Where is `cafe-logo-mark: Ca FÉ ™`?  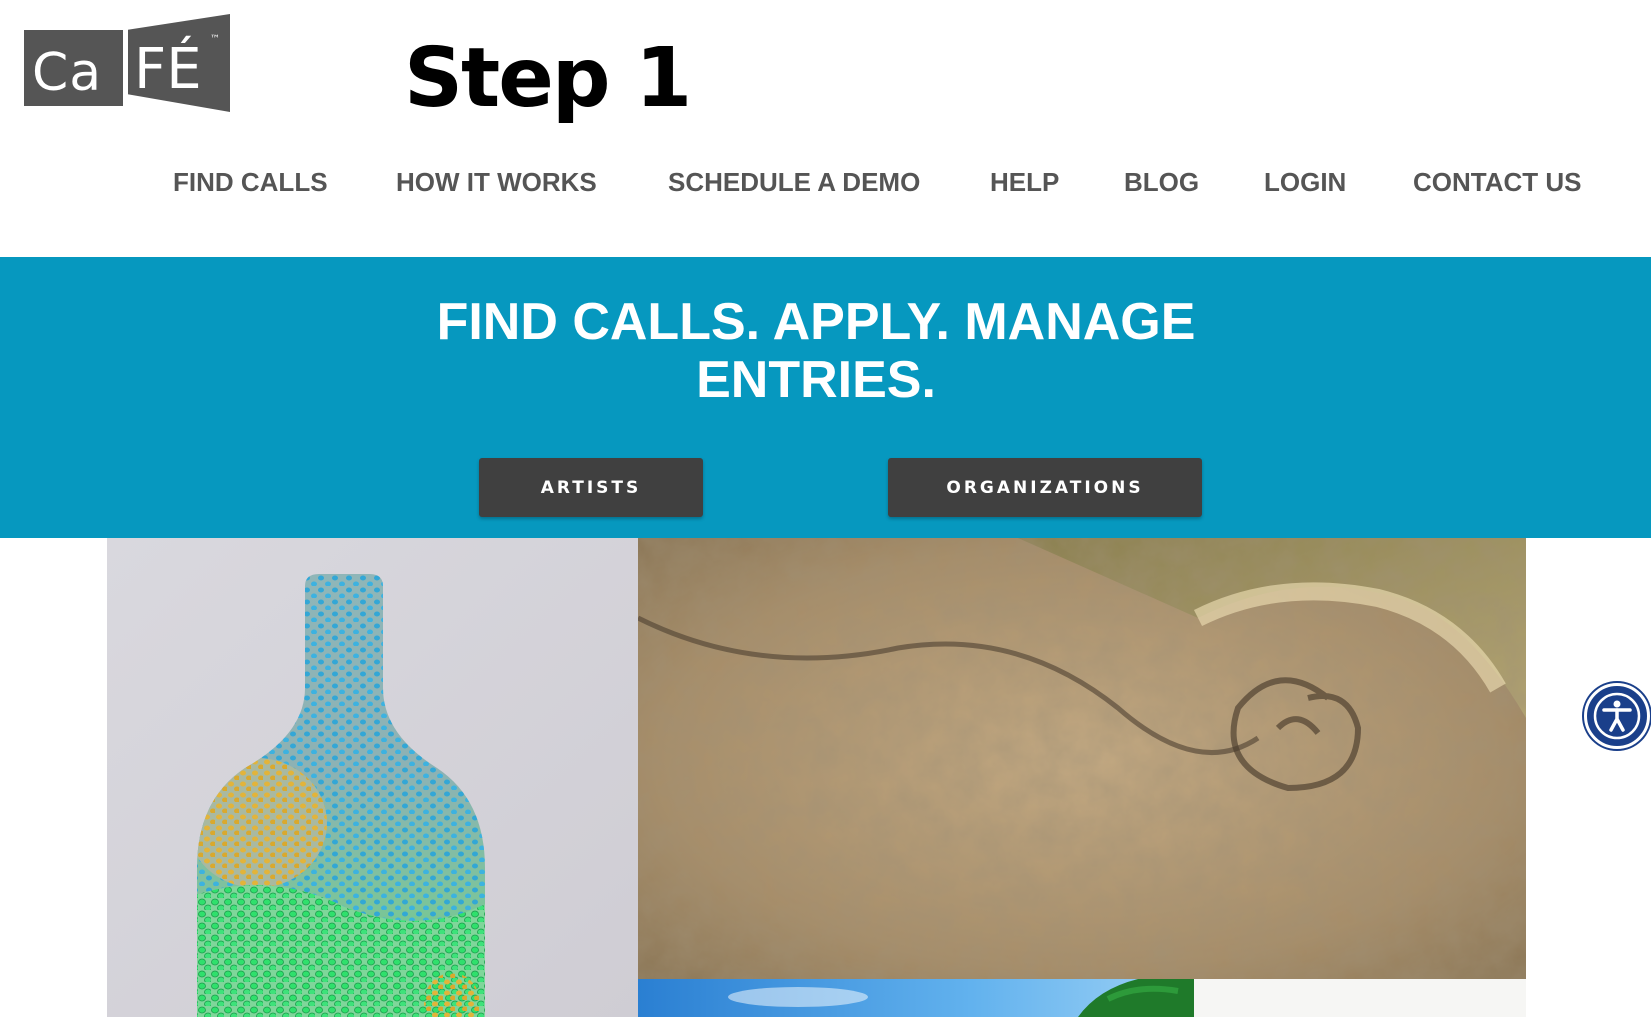
cafe-logo-mark: Ca FÉ ™ is located at coordinates (127, 63).